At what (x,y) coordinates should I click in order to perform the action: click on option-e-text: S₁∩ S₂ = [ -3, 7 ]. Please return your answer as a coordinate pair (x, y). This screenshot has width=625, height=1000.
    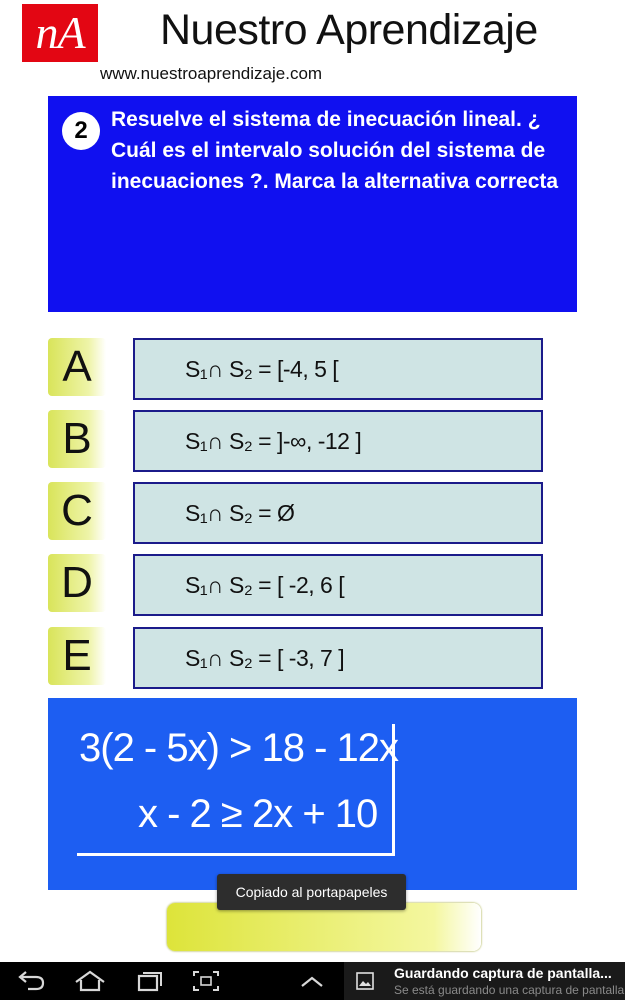
    Looking at the image, I should click on (265, 658).